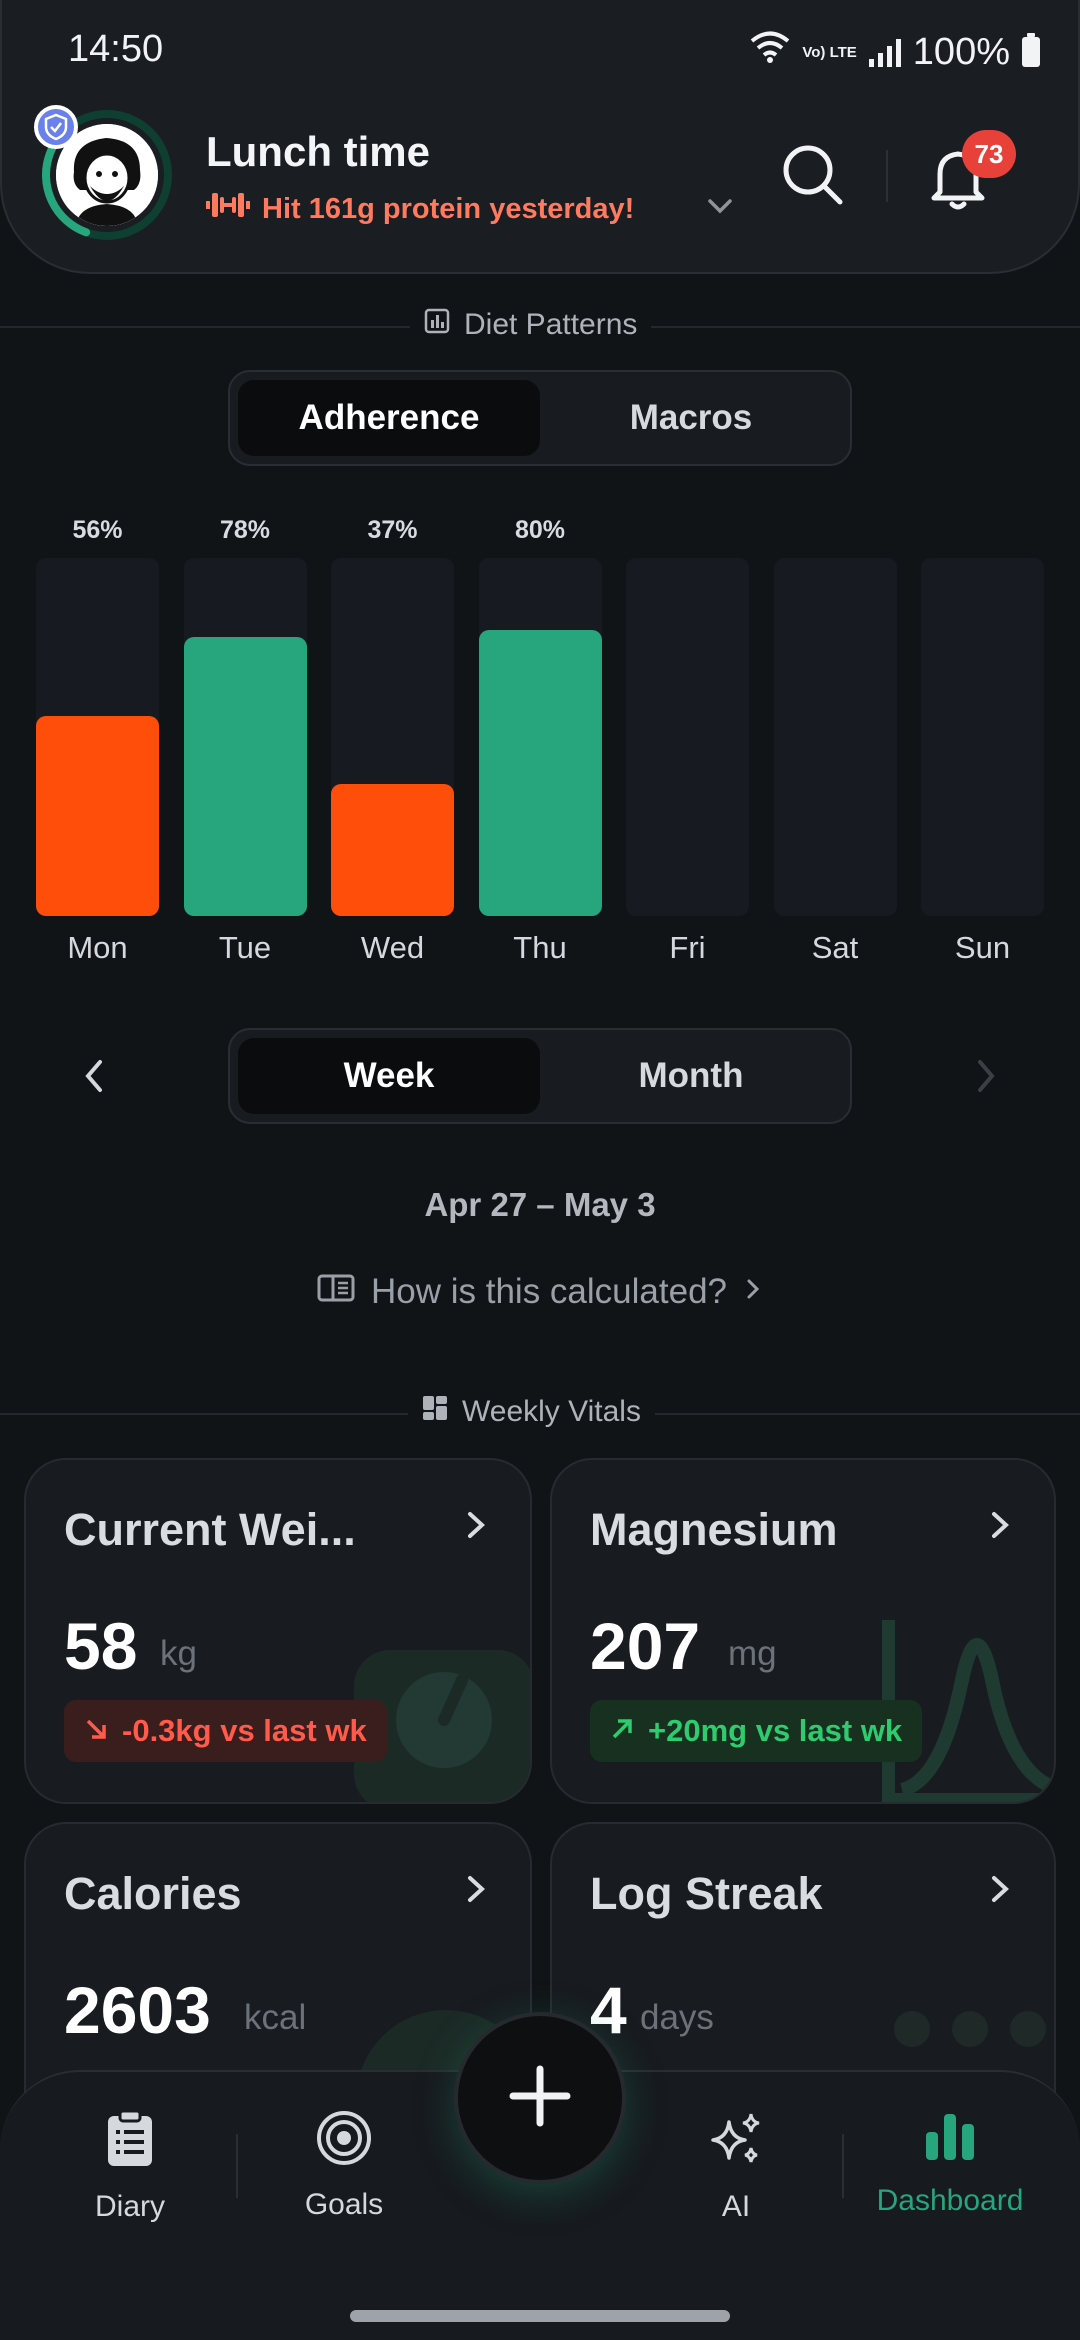  Describe the element at coordinates (691, 1076) in the screenshot. I see `tab-month: Month` at that location.